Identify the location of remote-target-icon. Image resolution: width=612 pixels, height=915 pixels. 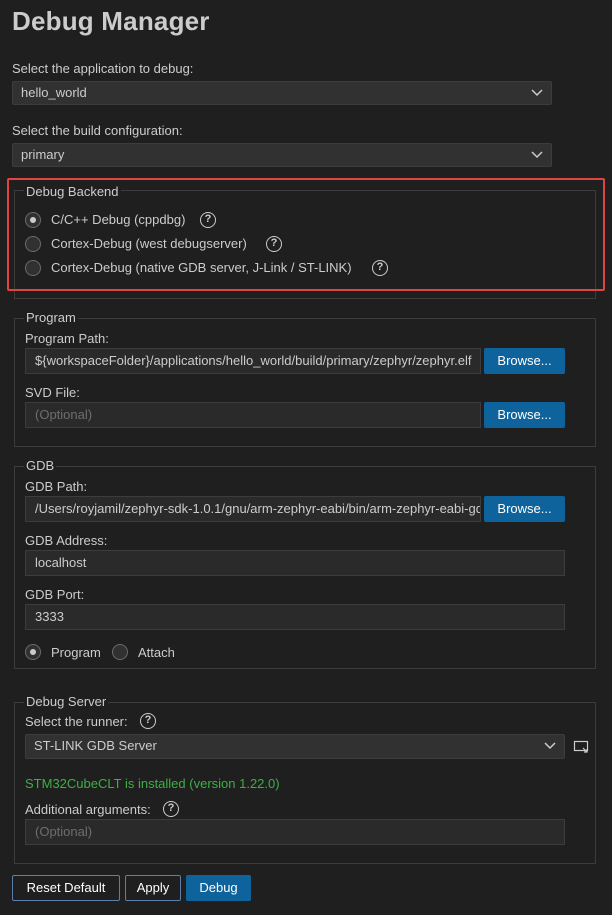
(581, 747).